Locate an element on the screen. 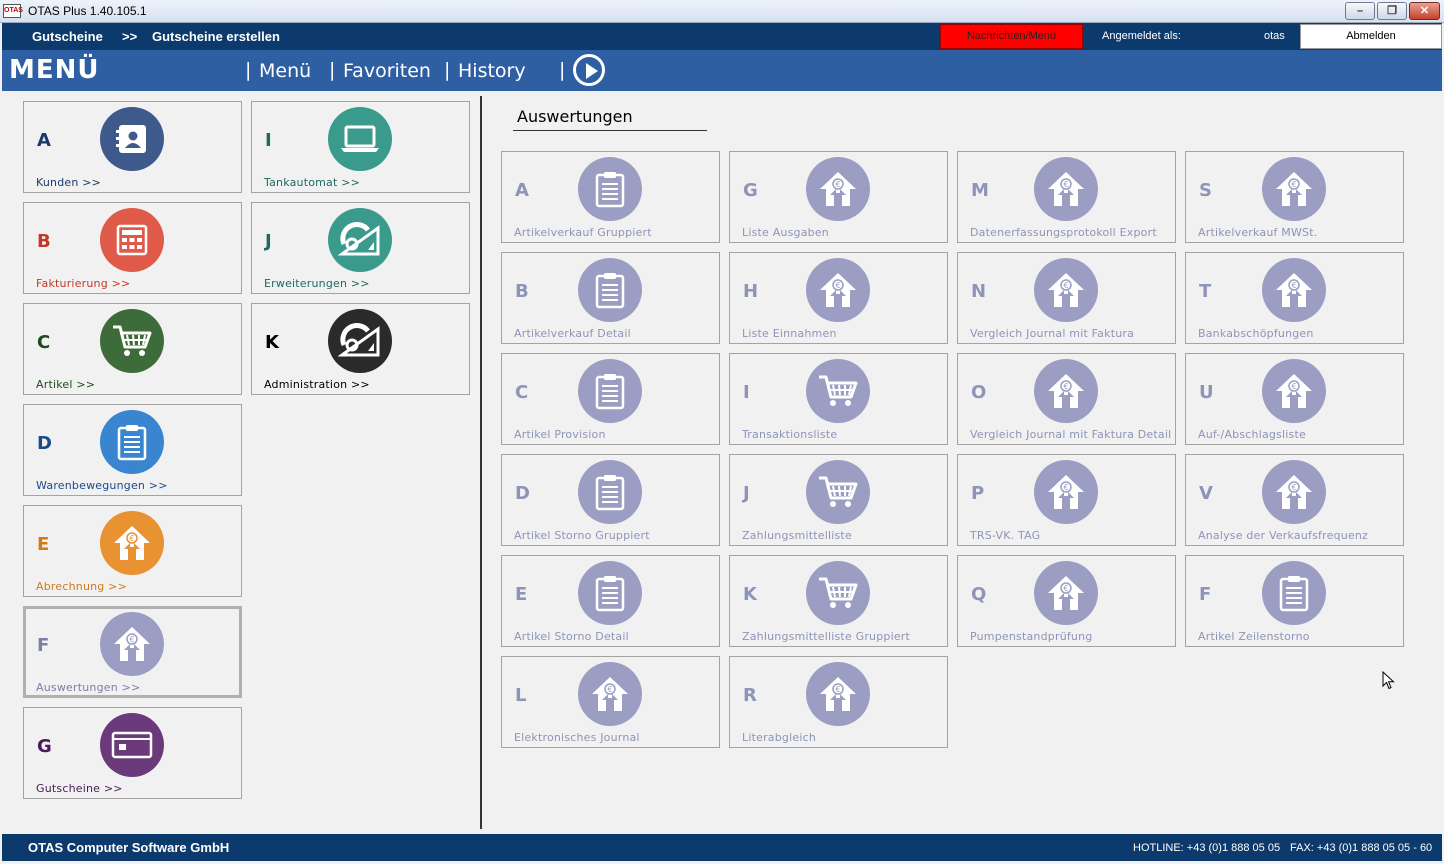 The image size is (1444, 864). nav-link-favorites: Favoriten is located at coordinates (387, 71).